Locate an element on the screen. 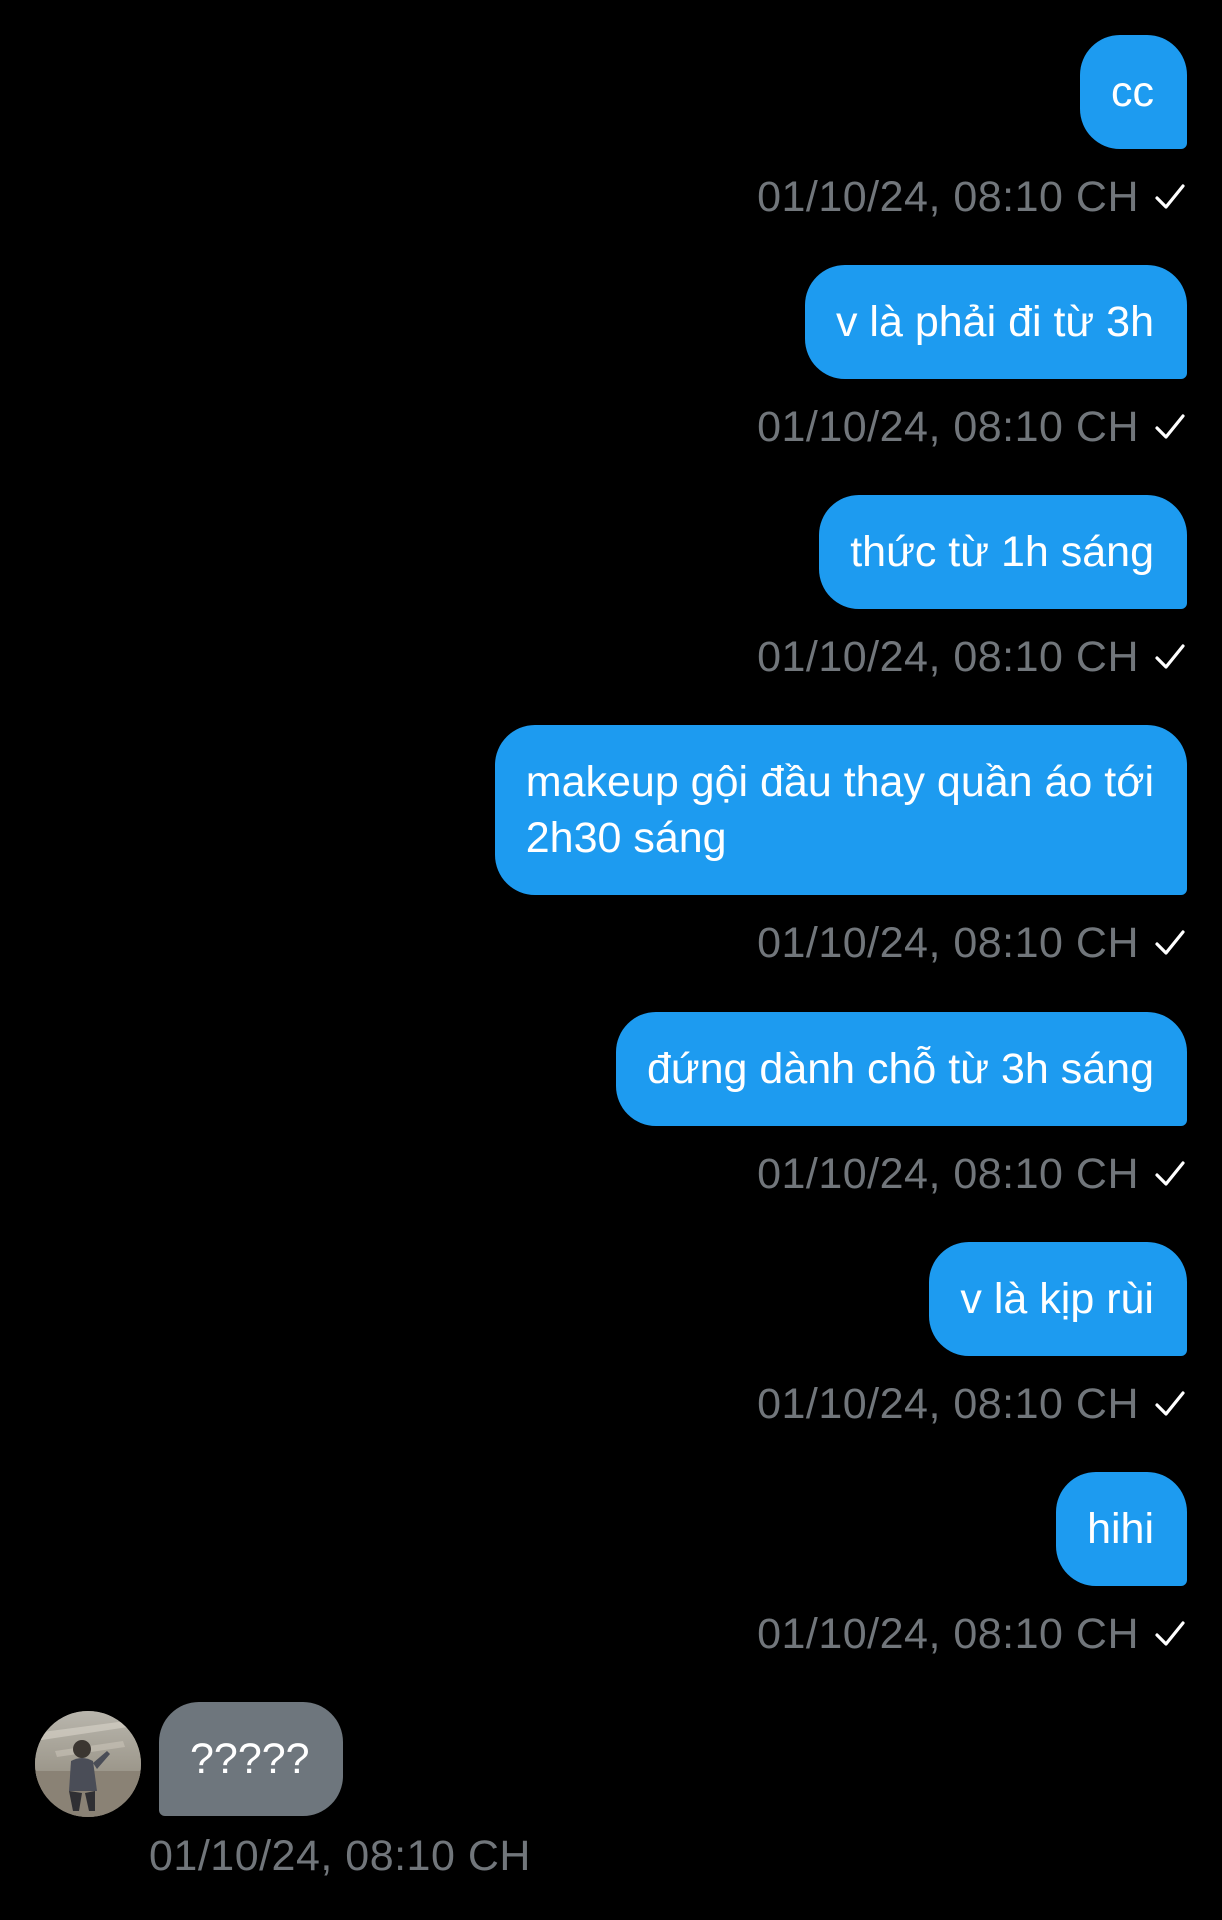 The height and width of the screenshot is (1920, 1222). message-outgoing: v là phải đi từ 3h 01/10/24, 08:10 CH is located at coordinates (972, 360).